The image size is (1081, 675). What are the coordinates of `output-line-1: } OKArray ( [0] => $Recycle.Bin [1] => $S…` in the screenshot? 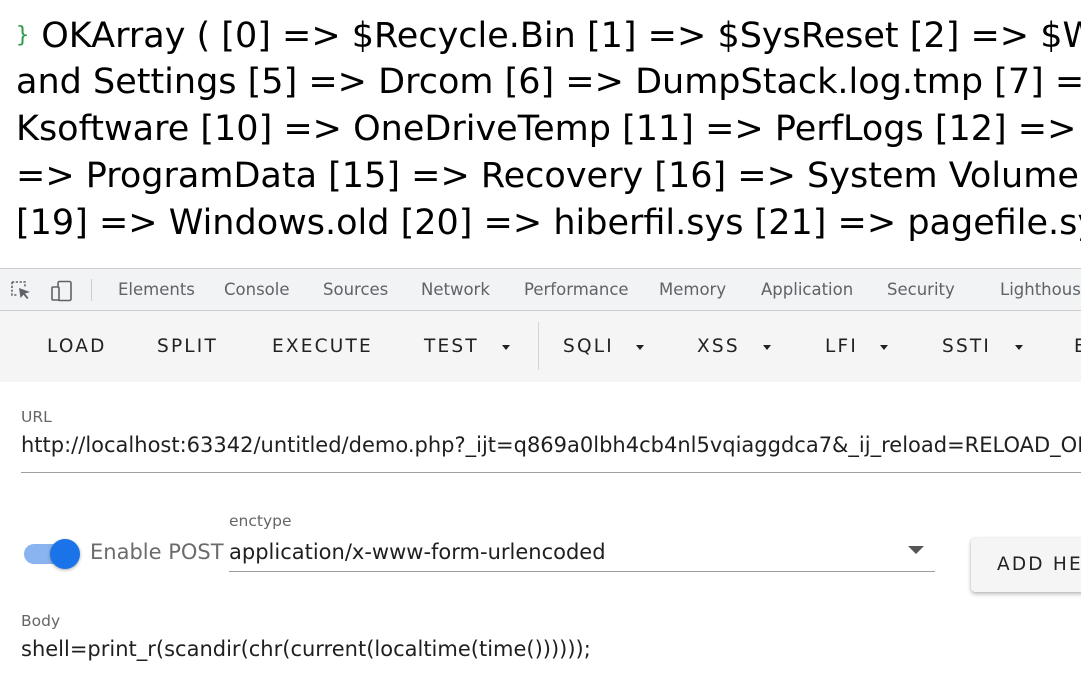 It's located at (548, 35).